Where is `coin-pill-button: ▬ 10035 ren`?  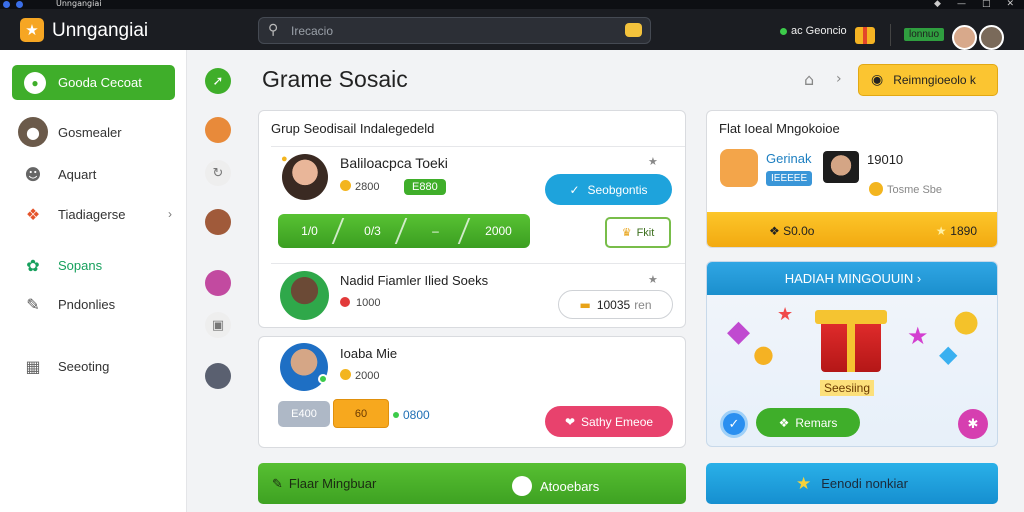 coin-pill-button: ▬ 10035 ren is located at coordinates (615, 304).